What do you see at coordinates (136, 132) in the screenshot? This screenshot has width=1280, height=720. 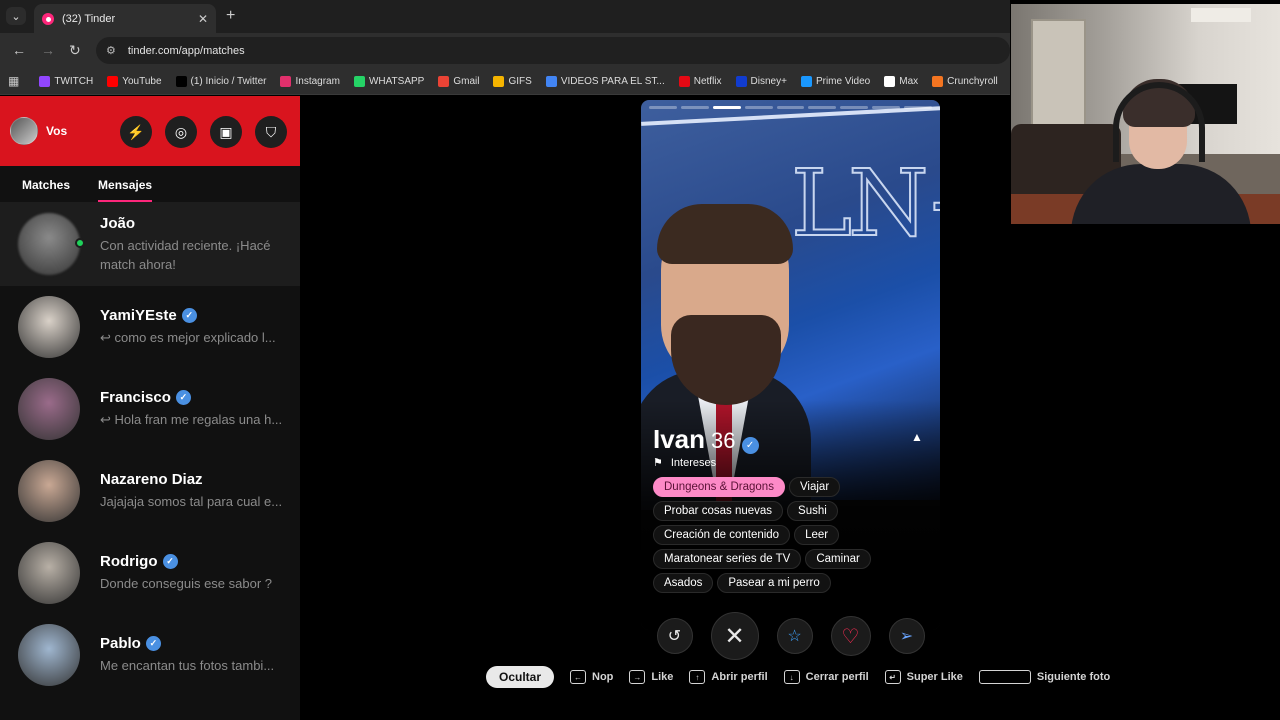 I see `boost-lightning-icon: ⚡` at bounding box center [136, 132].